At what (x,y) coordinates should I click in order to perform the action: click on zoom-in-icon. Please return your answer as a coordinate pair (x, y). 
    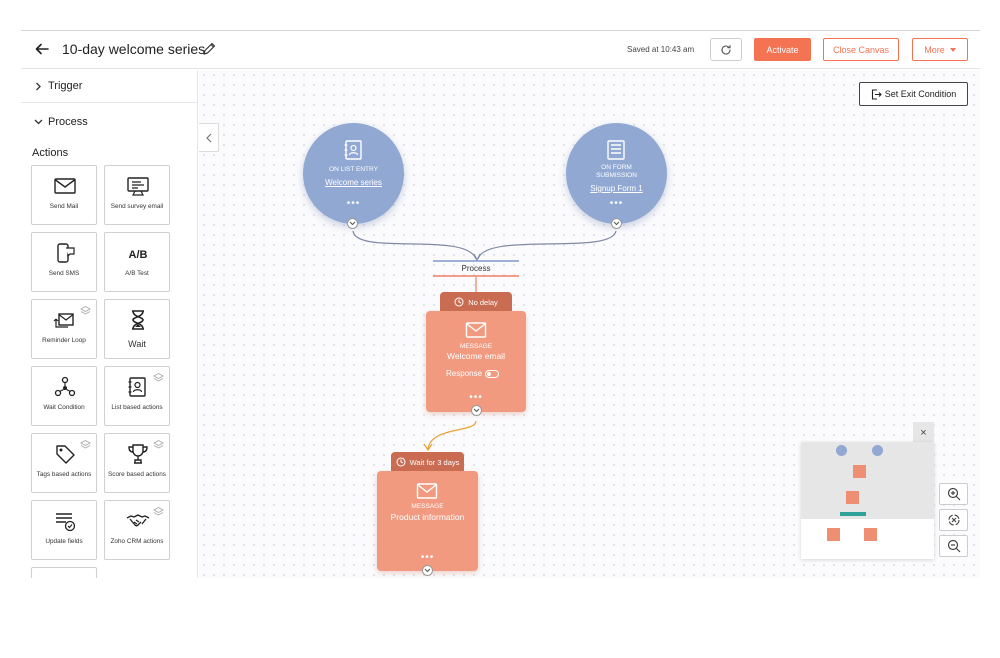
    Looking at the image, I should click on (953, 494).